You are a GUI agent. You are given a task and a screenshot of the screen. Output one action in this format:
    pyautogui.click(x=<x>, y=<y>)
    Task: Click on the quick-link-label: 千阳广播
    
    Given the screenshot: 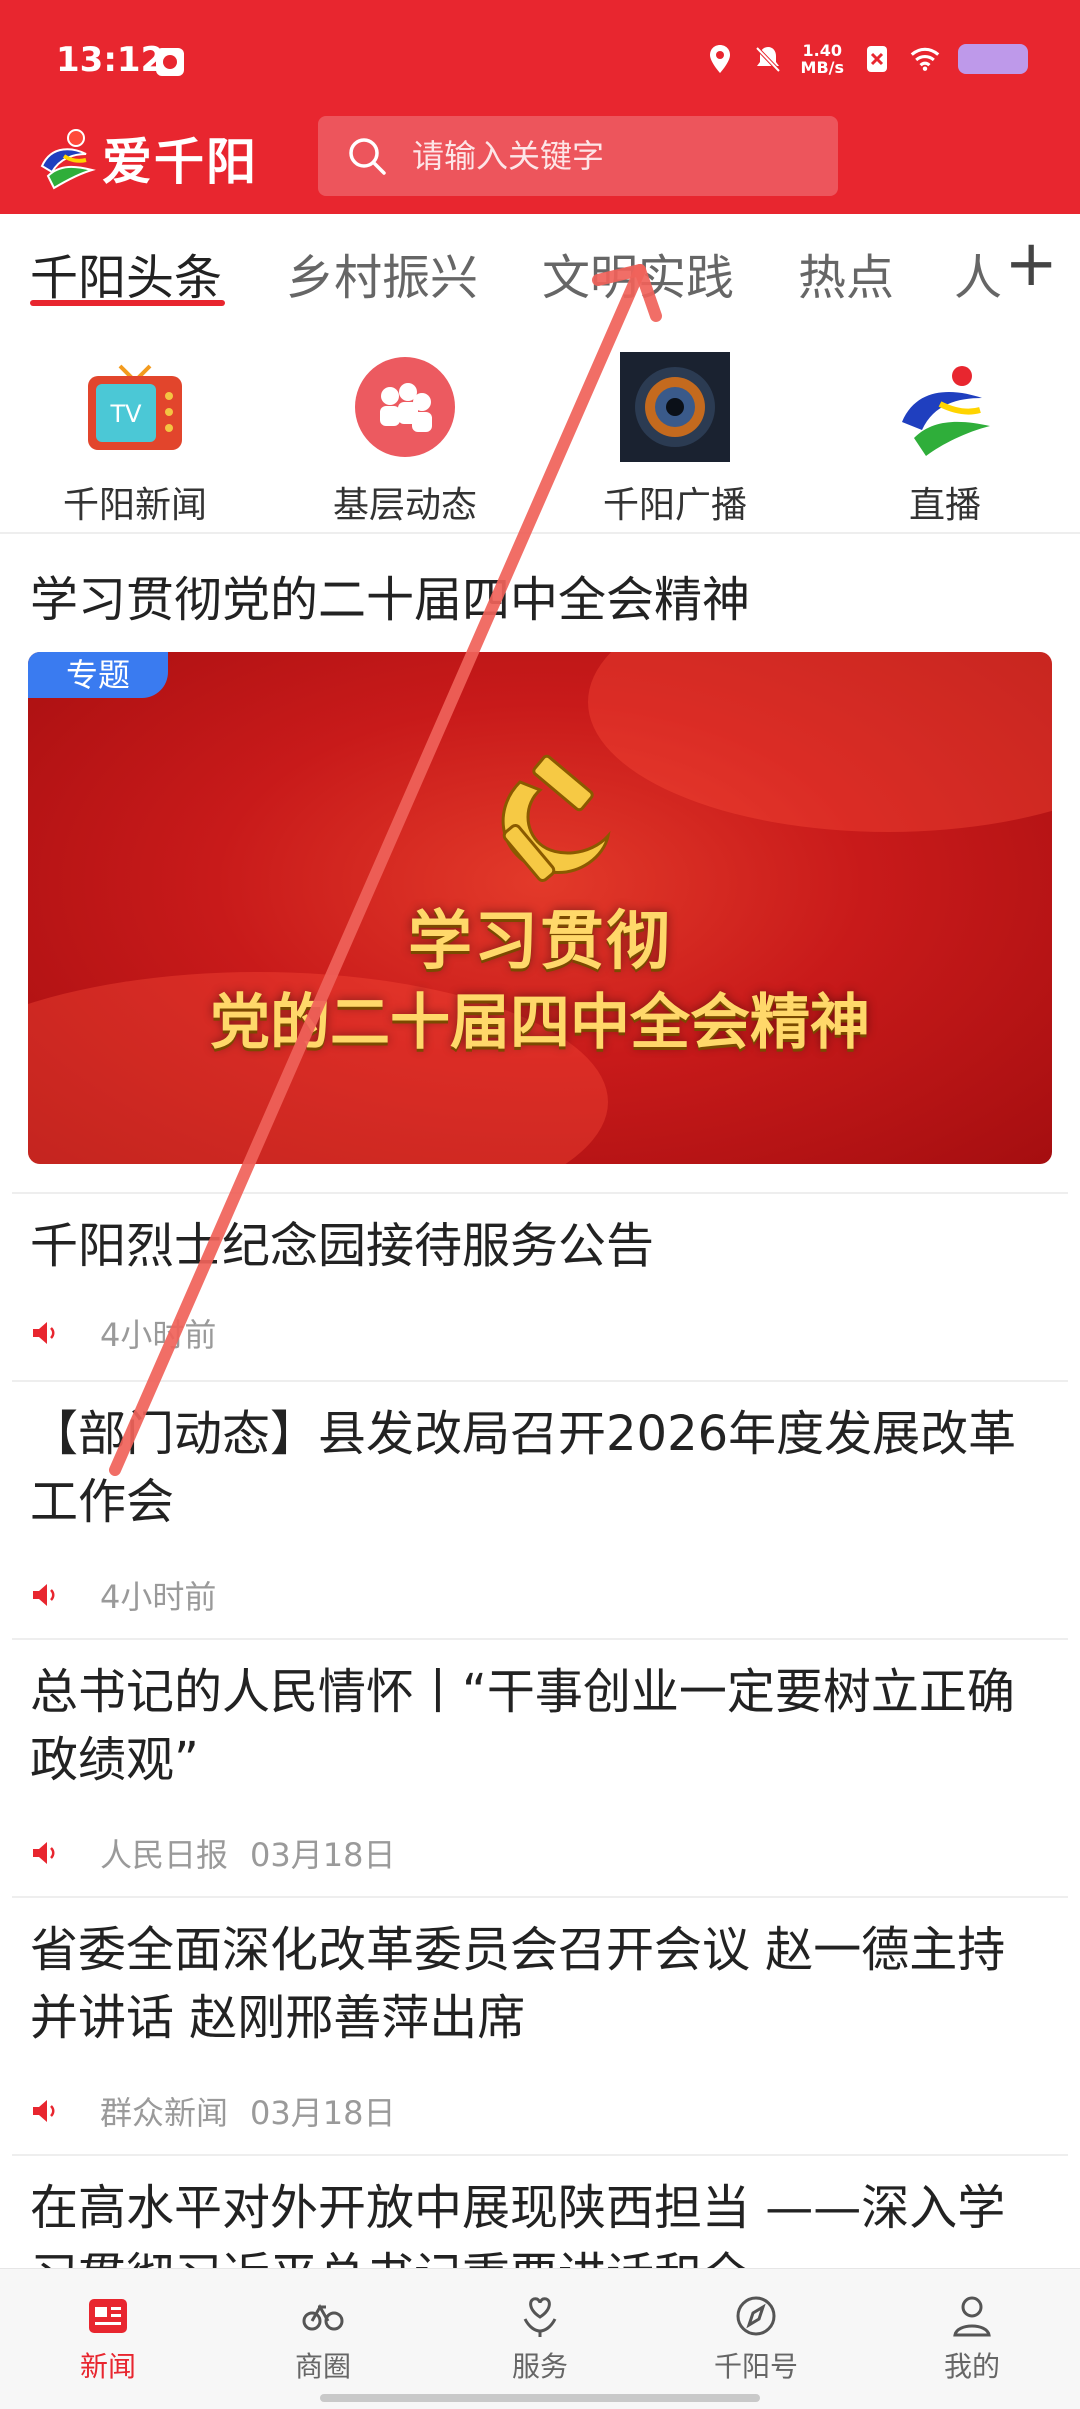 What is the action you would take?
    pyautogui.click(x=674, y=505)
    